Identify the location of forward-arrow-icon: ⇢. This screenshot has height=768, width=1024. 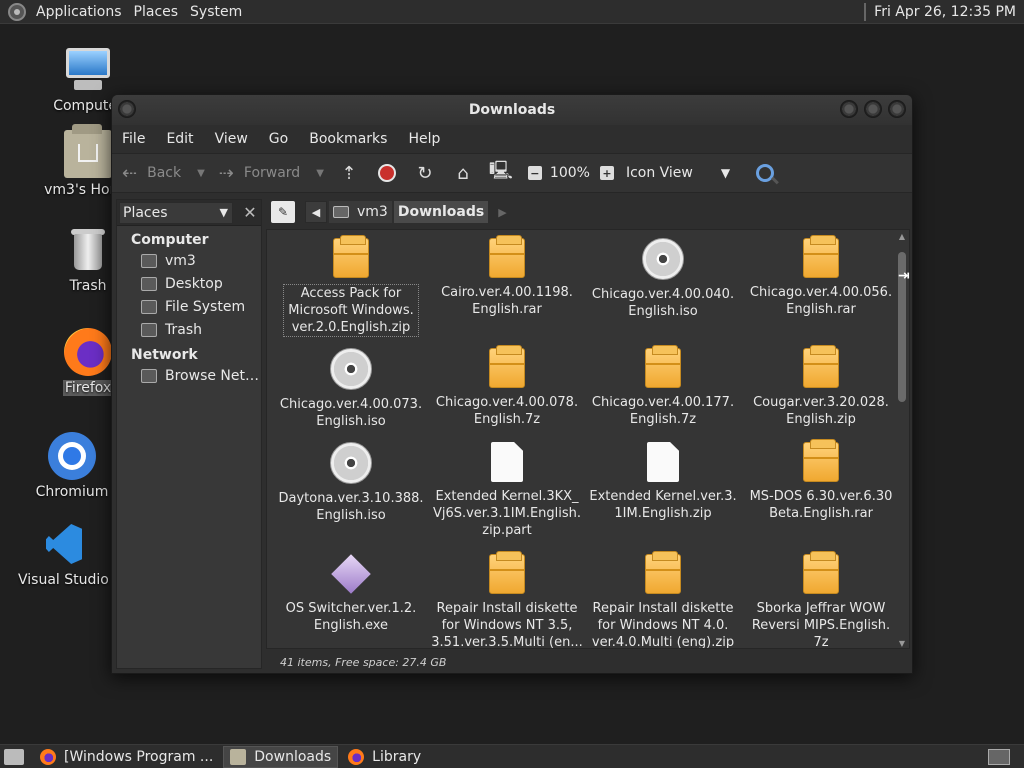
(226, 173).